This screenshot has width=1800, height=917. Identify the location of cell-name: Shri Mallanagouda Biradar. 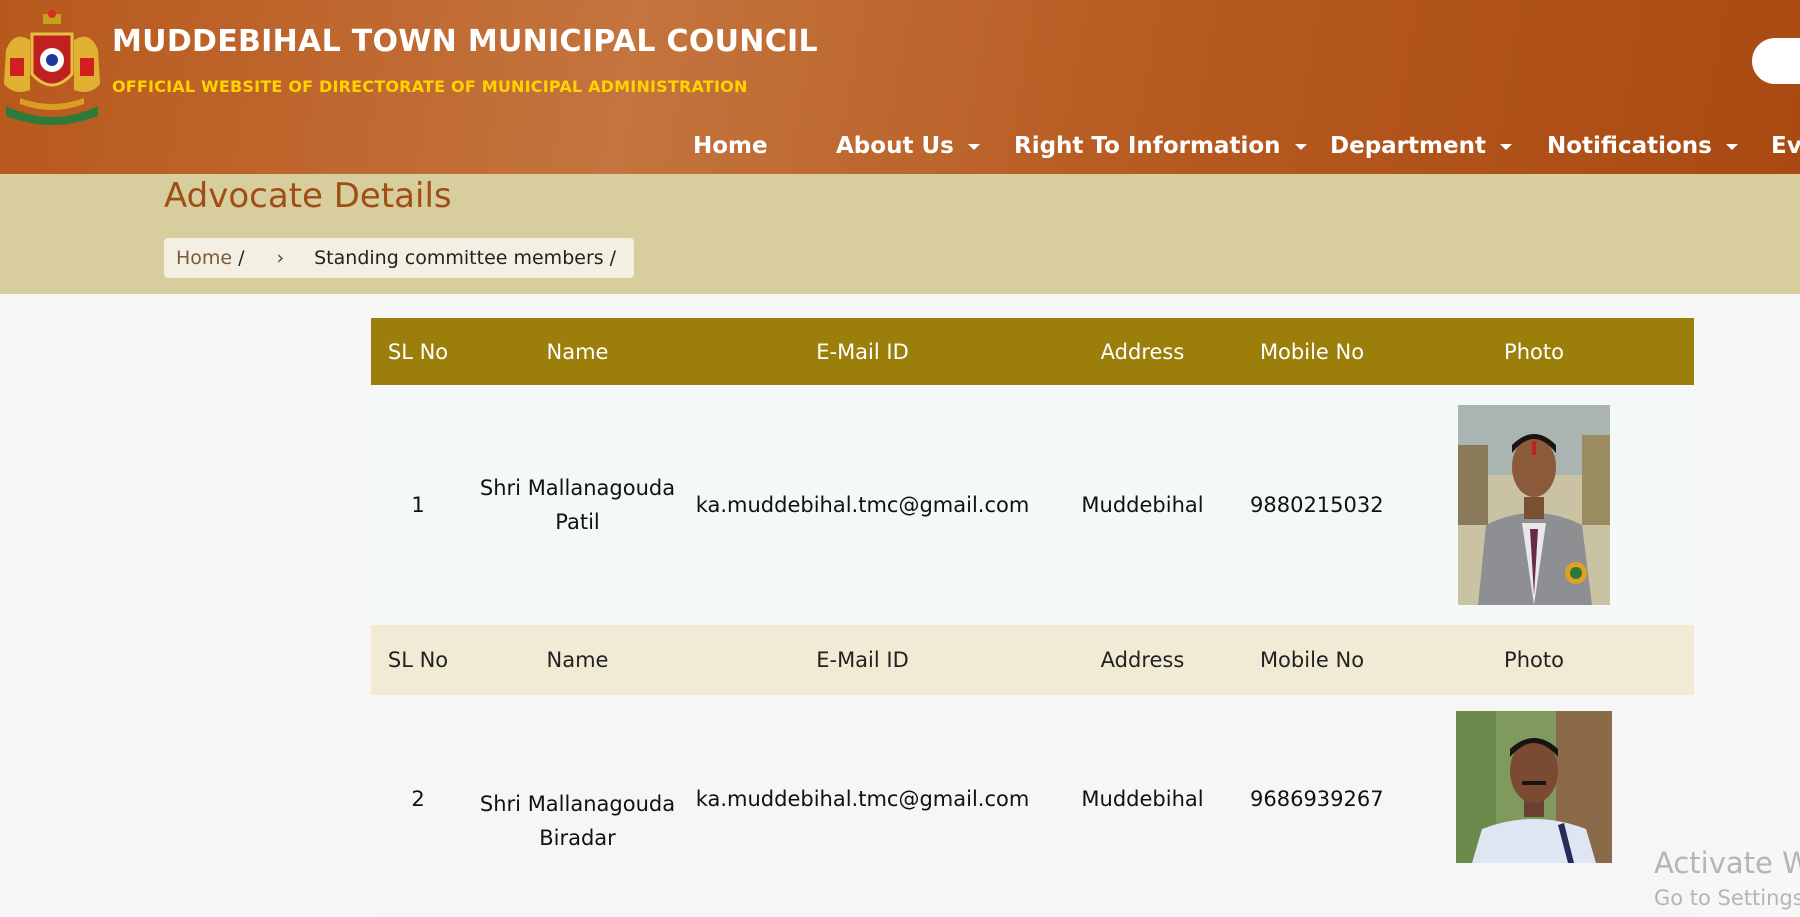
(577, 821).